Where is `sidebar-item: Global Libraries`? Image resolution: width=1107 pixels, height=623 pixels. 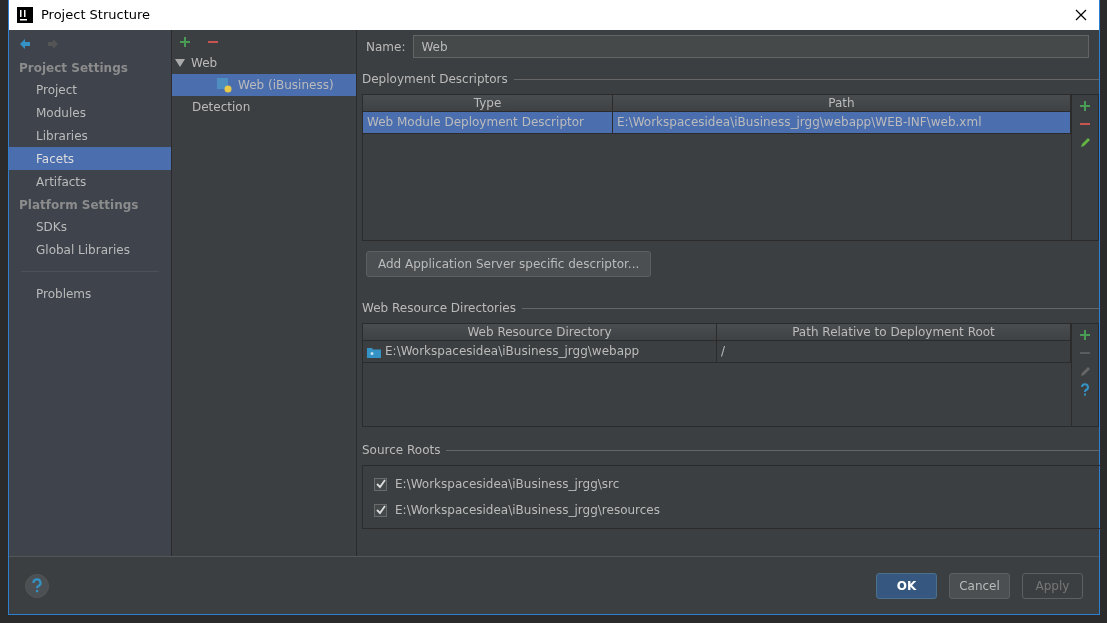
sidebar-item: Global Libraries is located at coordinates (90, 249).